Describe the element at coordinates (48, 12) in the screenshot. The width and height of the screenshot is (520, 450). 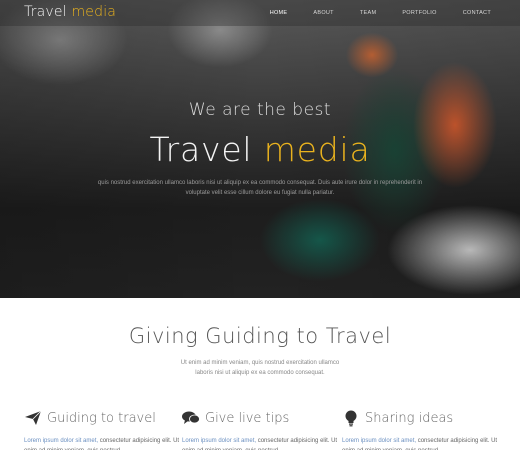
I see `logo-text: Travel` at that location.